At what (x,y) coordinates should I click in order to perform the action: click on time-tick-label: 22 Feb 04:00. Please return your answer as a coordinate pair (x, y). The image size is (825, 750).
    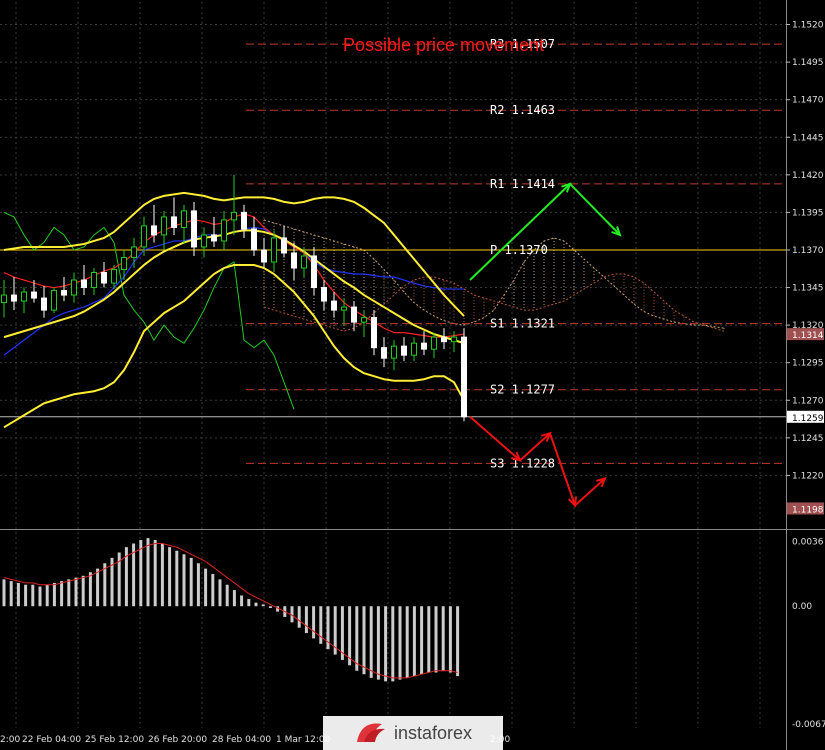
    Looking at the image, I should click on (51, 740).